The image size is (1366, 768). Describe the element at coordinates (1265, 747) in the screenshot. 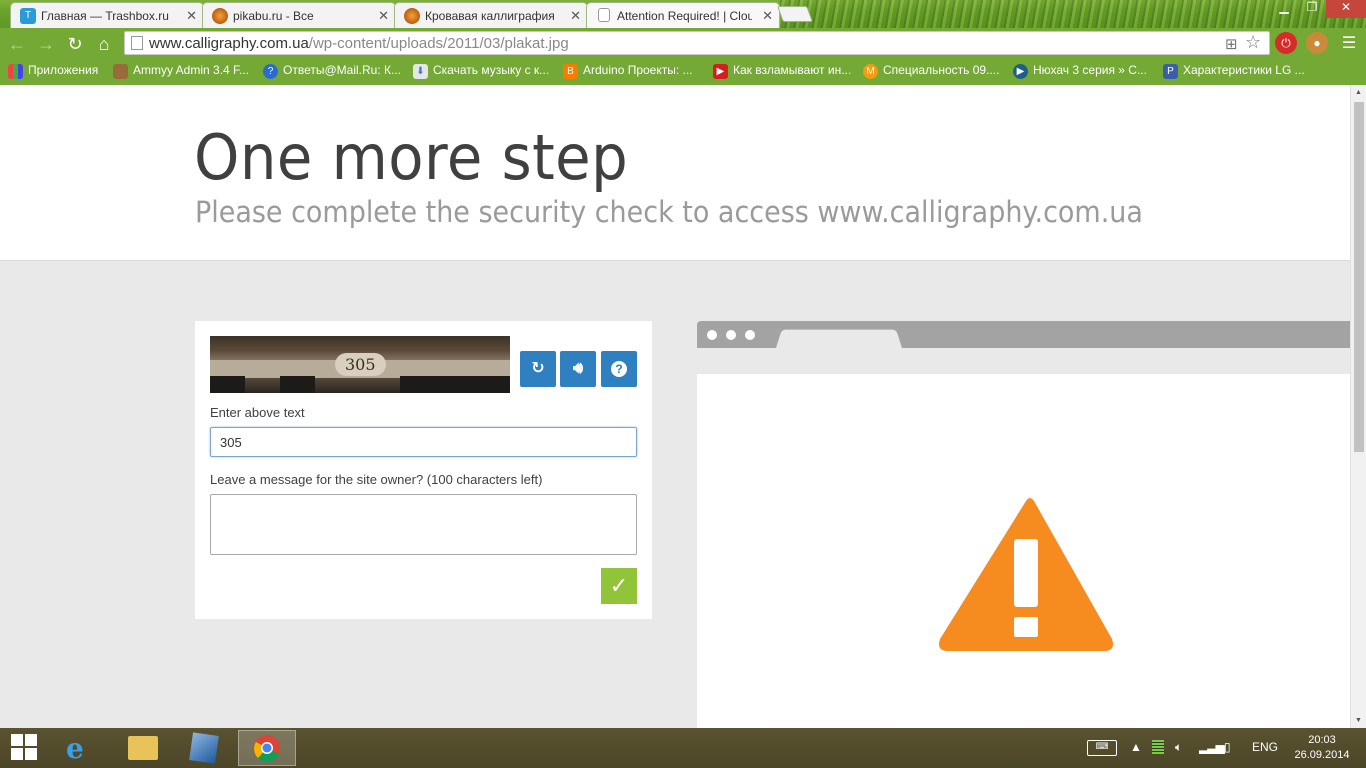

I see `language-indicator: ENG` at that location.